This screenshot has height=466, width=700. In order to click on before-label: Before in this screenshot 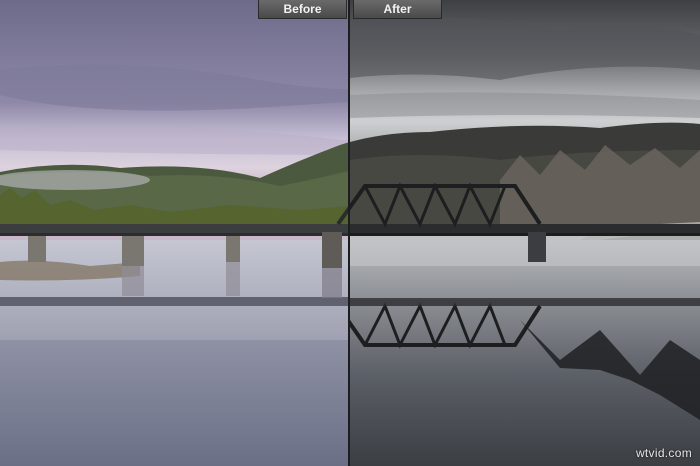, I will do `click(302, 9)`.